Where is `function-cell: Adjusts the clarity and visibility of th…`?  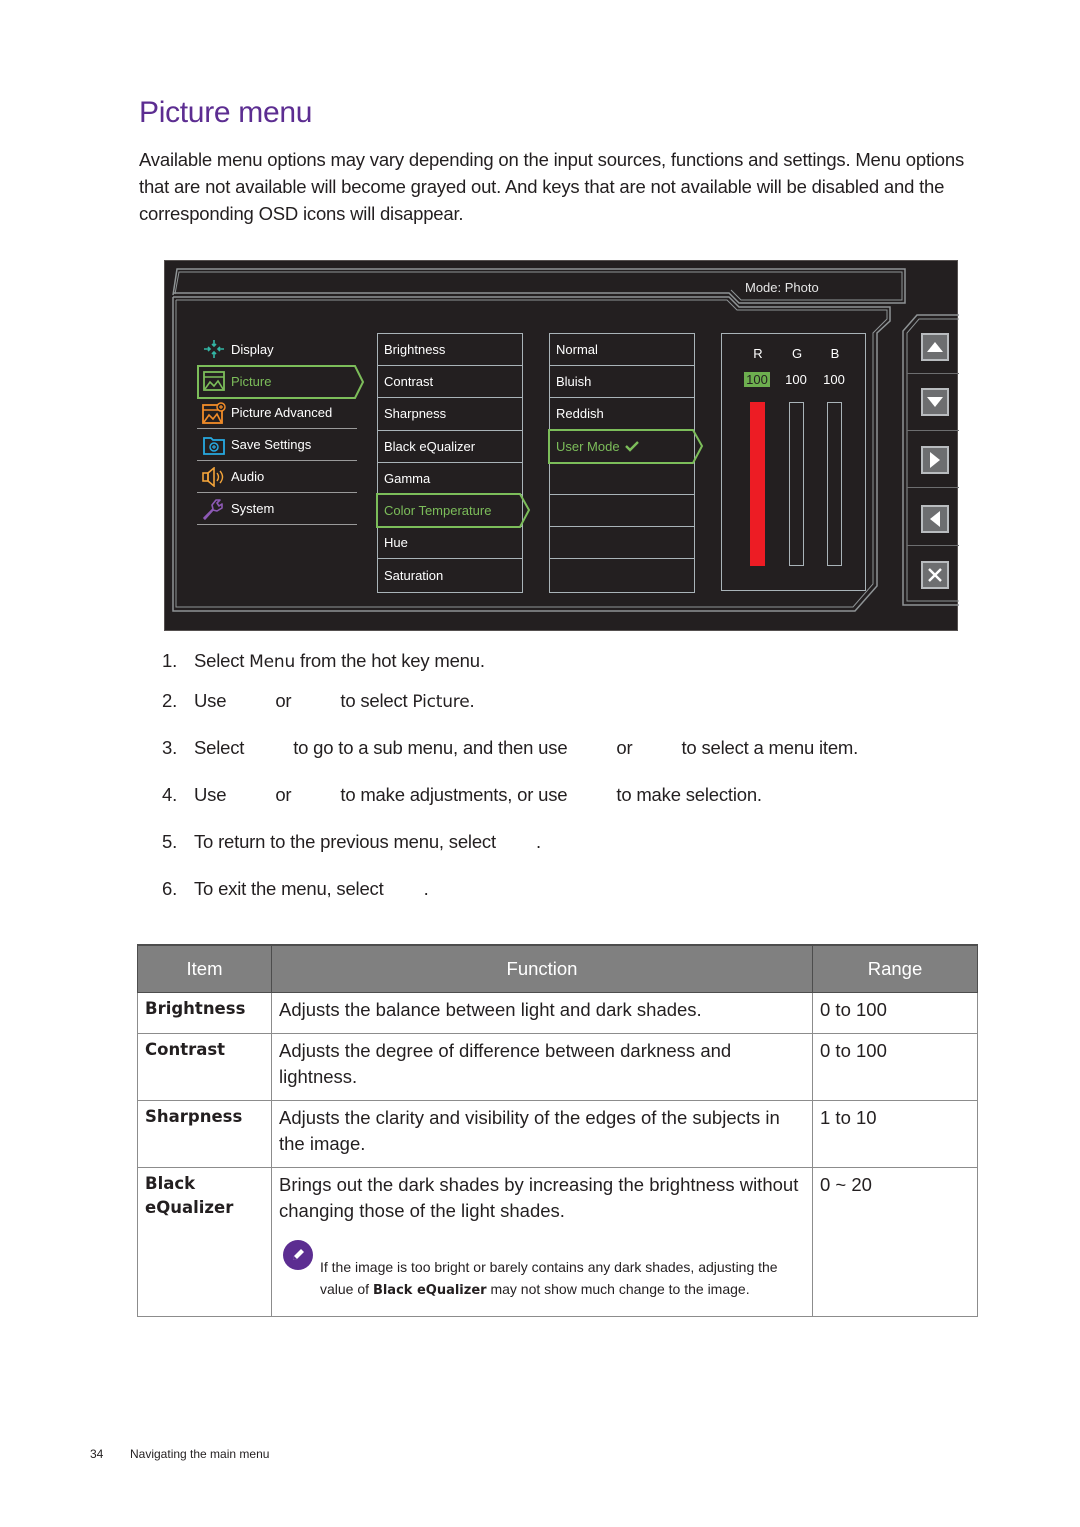 function-cell: Adjusts the clarity and visibility of th… is located at coordinates (542, 1133).